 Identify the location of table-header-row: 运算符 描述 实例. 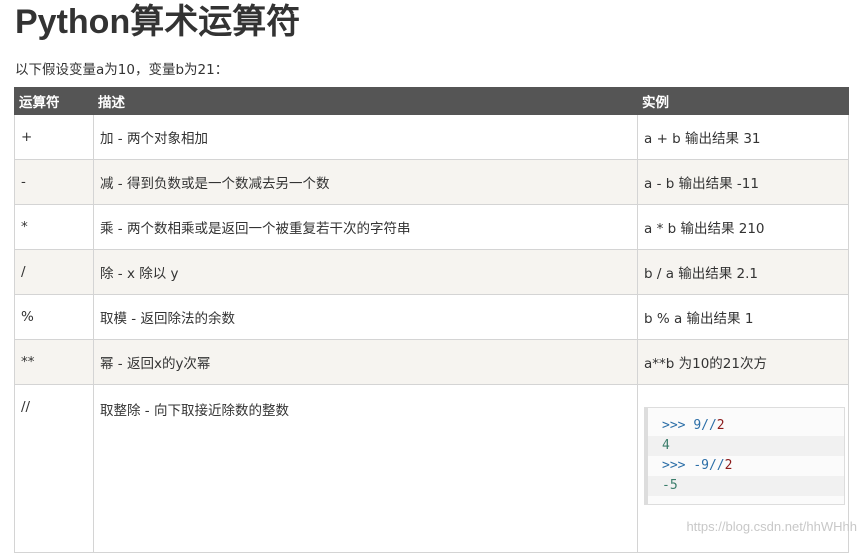
(431, 101).